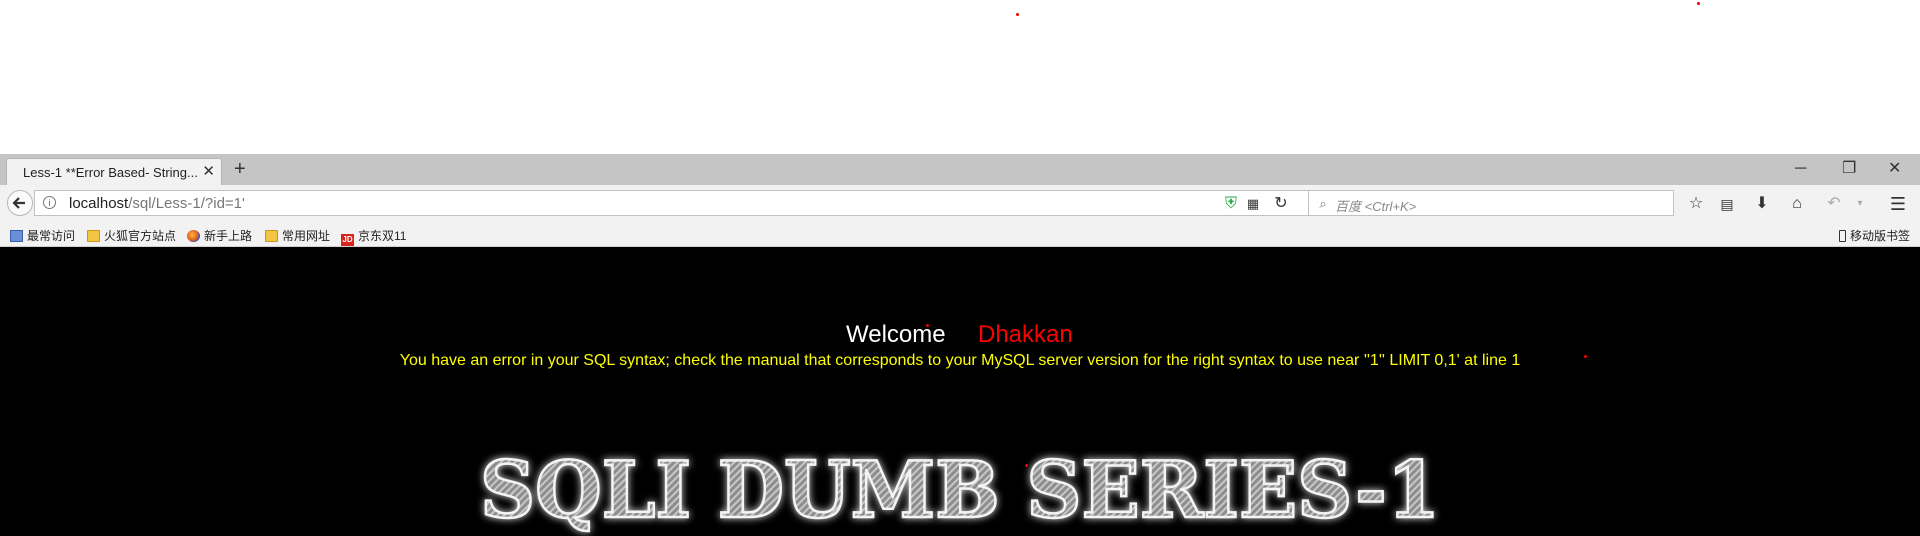 The width and height of the screenshot is (1920, 536). What do you see at coordinates (1762, 204) in the screenshot?
I see `download-icon: ⬇` at bounding box center [1762, 204].